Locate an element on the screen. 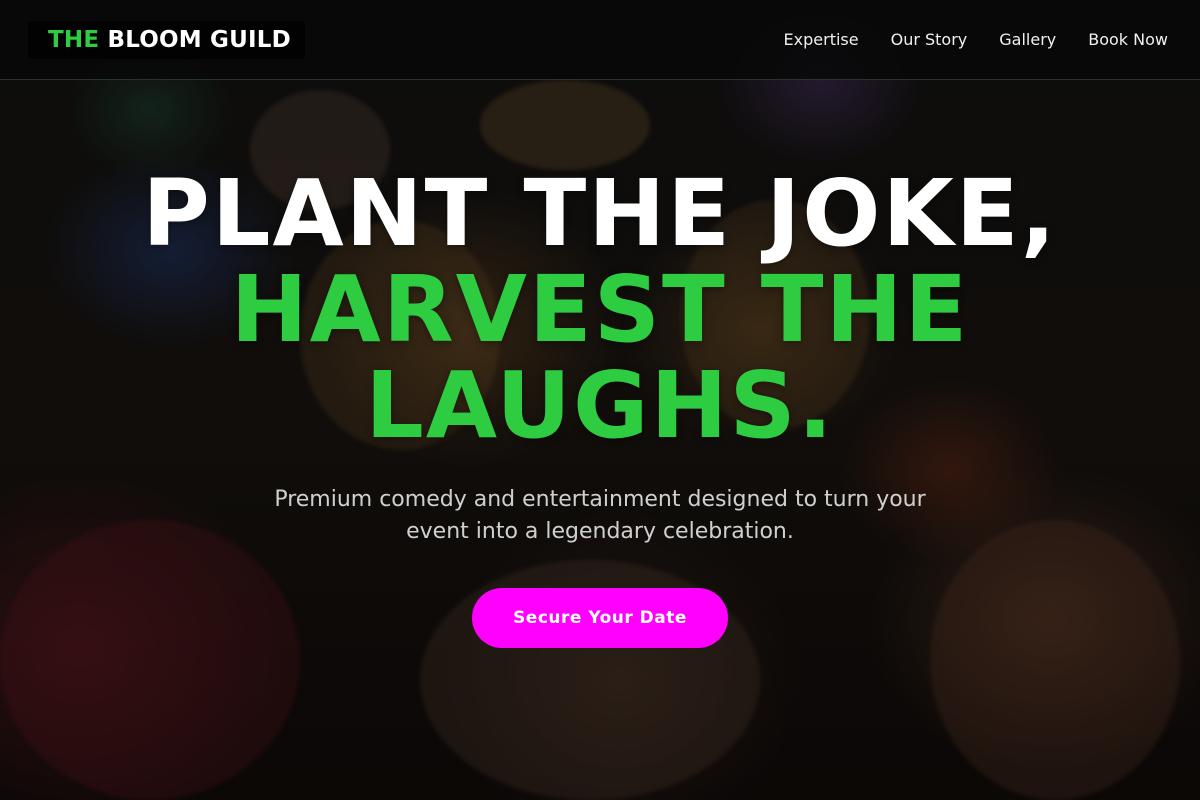 This screenshot has height=800, width=1200. brand-logo: THE BLOOM GUILD is located at coordinates (166, 39).